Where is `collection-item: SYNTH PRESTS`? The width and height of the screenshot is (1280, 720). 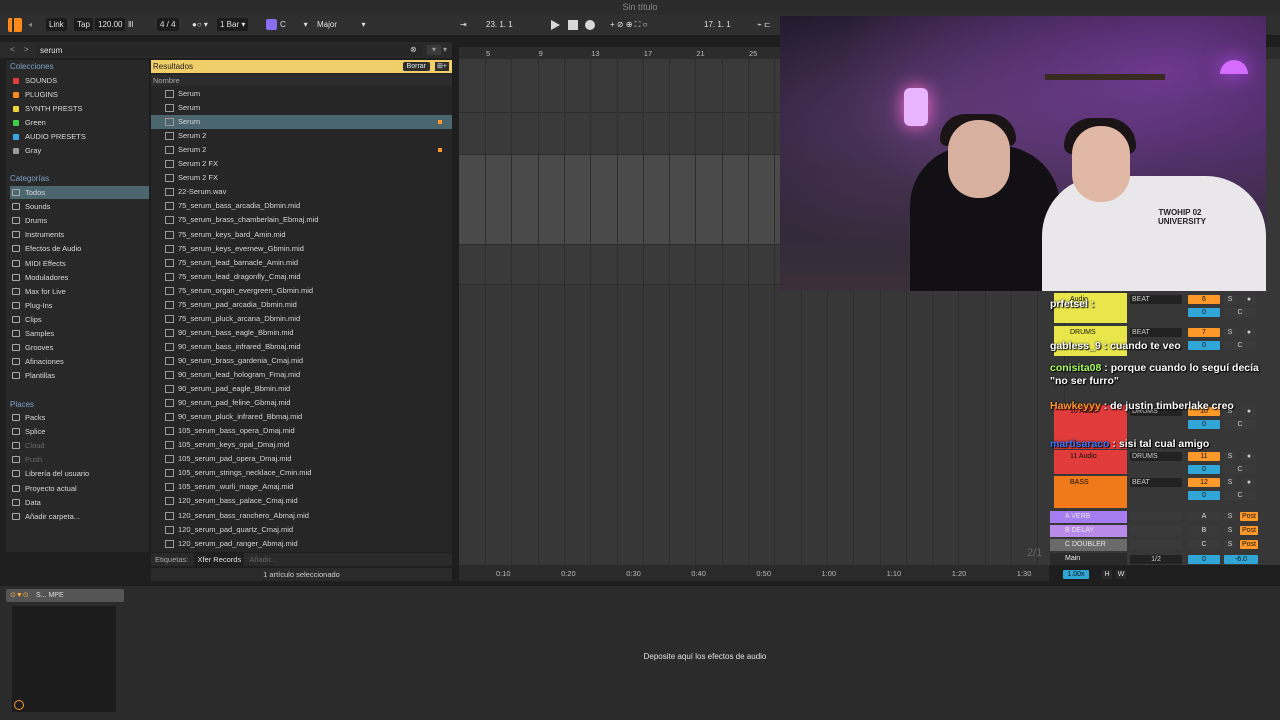 collection-item: SYNTH PRESTS is located at coordinates (79, 108).